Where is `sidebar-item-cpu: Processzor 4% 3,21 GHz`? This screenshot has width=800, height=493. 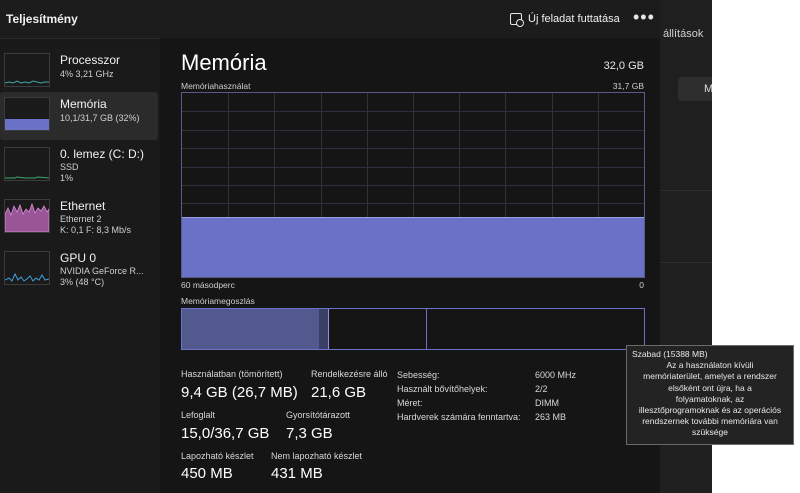 sidebar-item-cpu: Processzor 4% 3,21 GHz is located at coordinates (79, 72).